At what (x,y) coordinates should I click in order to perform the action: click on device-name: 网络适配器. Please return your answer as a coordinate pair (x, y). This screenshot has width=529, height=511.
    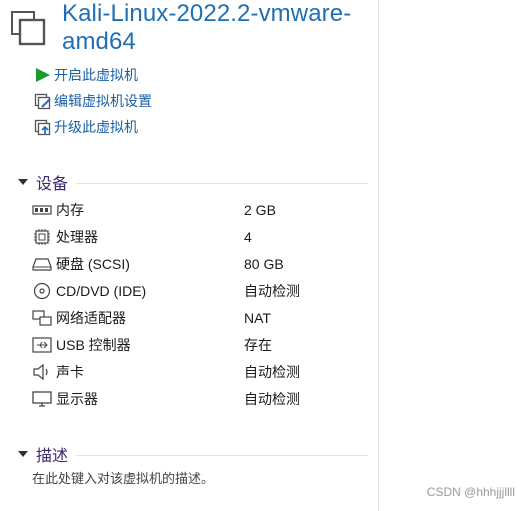
    Looking at the image, I should click on (91, 317).